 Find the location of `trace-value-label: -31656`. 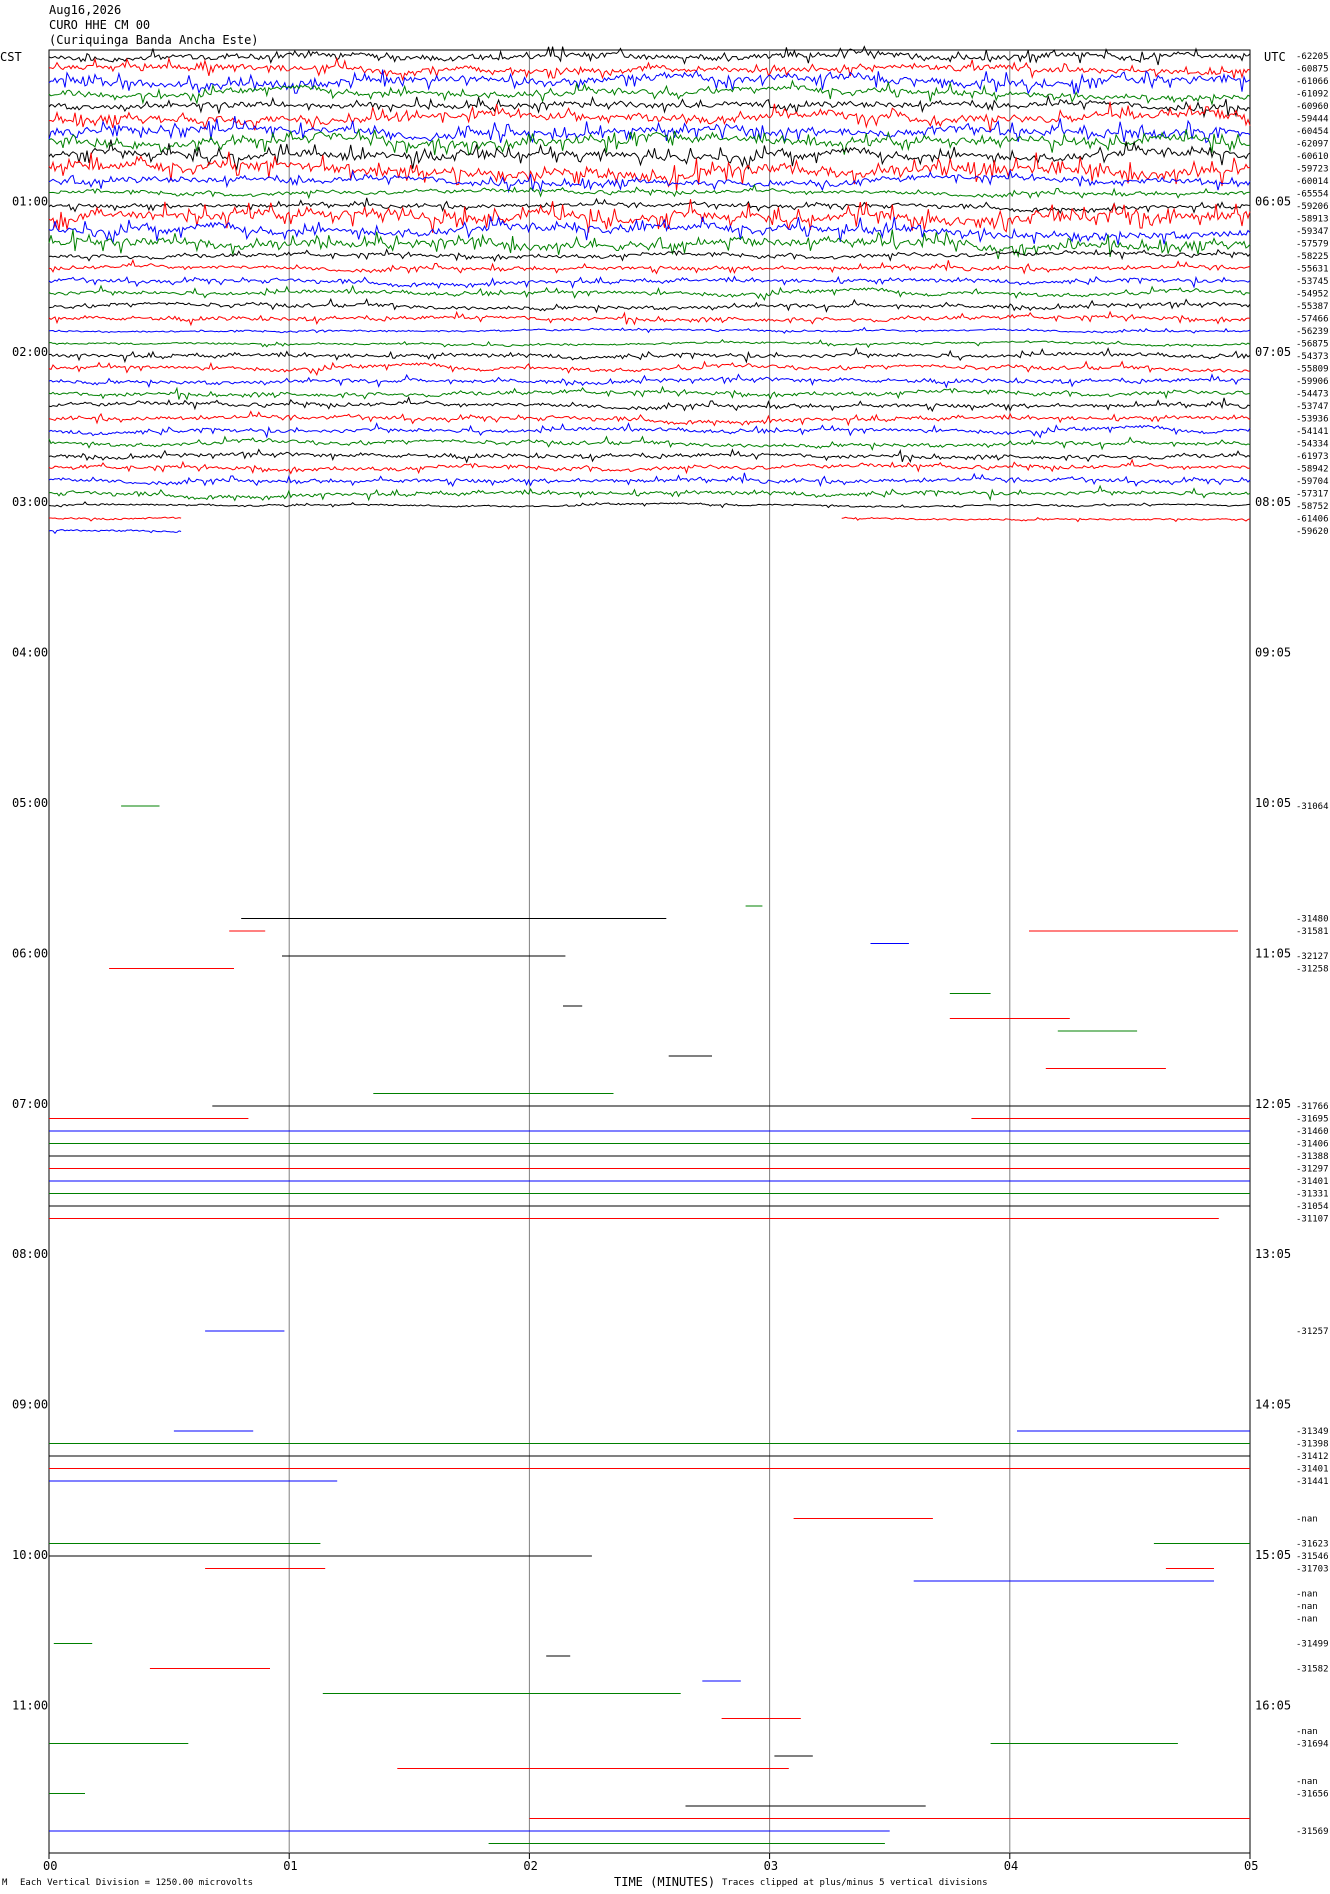

trace-value-label: -31656 is located at coordinates (1312, 1795).